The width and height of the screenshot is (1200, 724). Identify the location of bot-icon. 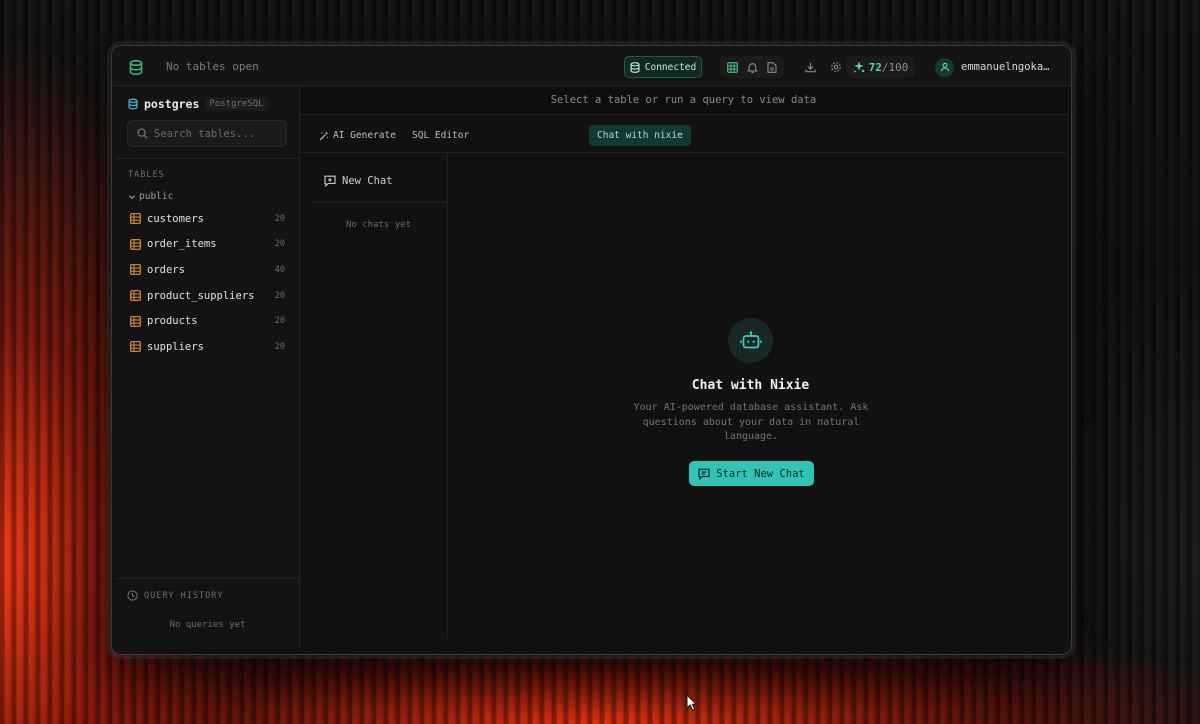
(750, 340).